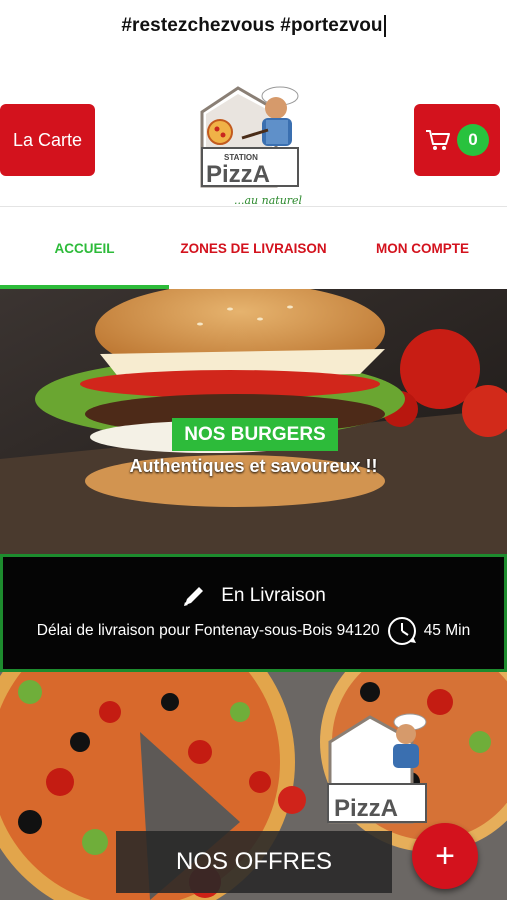  I want to click on offers-button: NOS OFFRES, so click(254, 862).